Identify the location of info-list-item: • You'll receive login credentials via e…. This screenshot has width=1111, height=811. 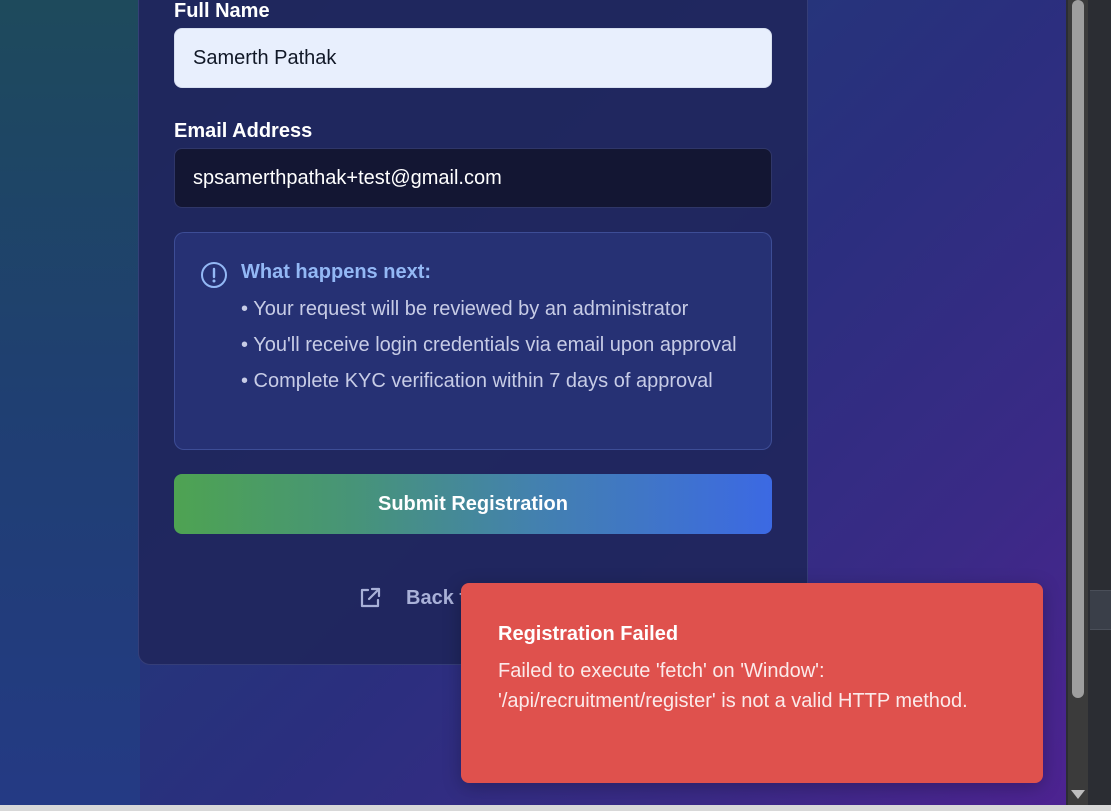
(489, 345).